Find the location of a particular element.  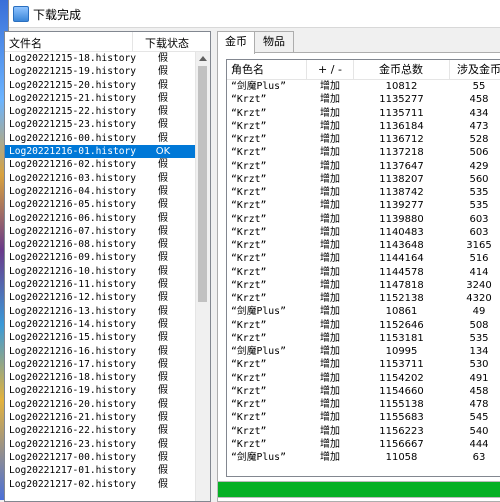

column-header-filename: 文件名 is located at coordinates (25, 43).